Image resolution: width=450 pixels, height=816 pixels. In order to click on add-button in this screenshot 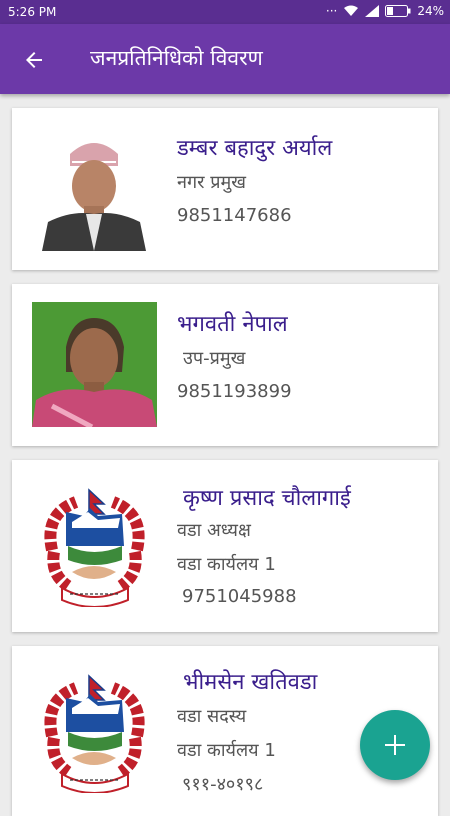, I will do `click(395, 745)`.